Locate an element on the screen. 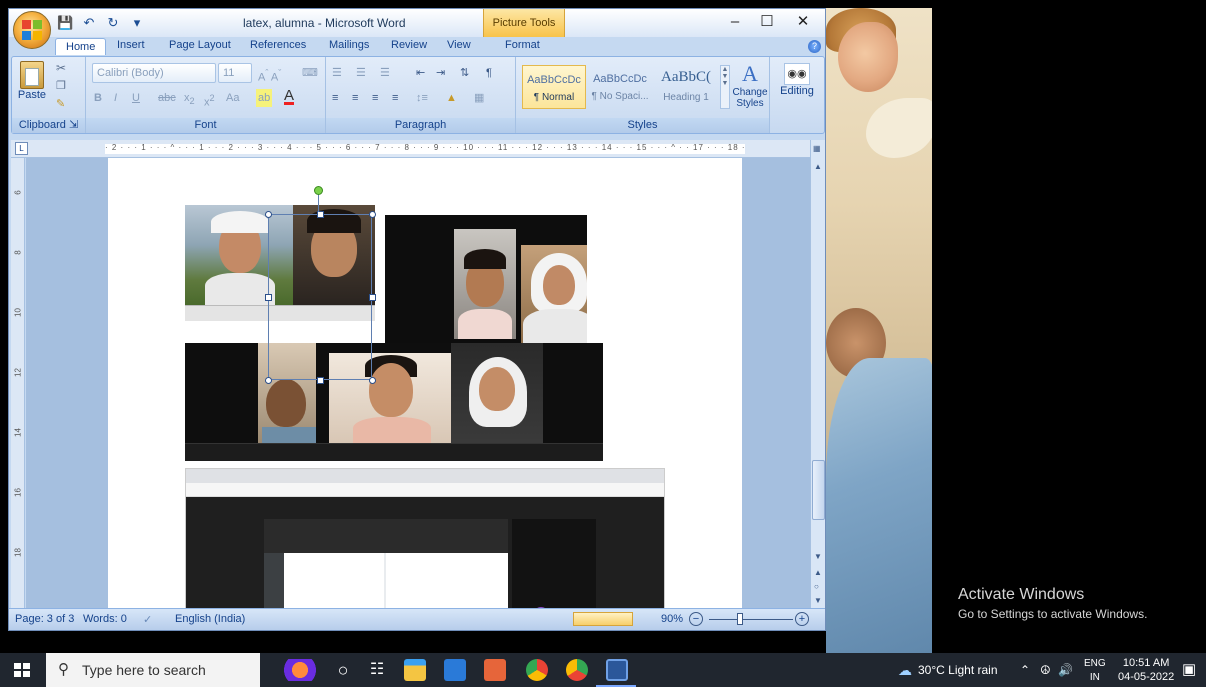  cut-icon: ✂ is located at coordinates (61, 68).